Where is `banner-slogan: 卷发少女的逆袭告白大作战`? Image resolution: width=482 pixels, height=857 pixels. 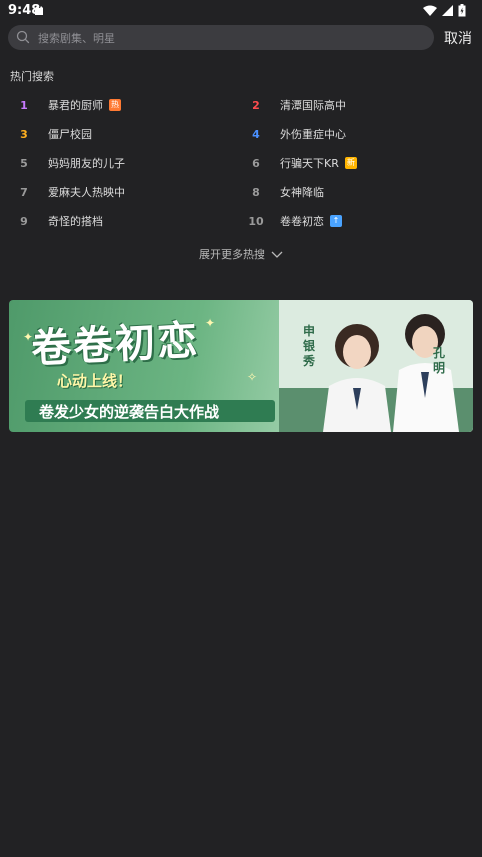
banner-slogan: 卷发少女的逆袭告白大作战 is located at coordinates (129, 412).